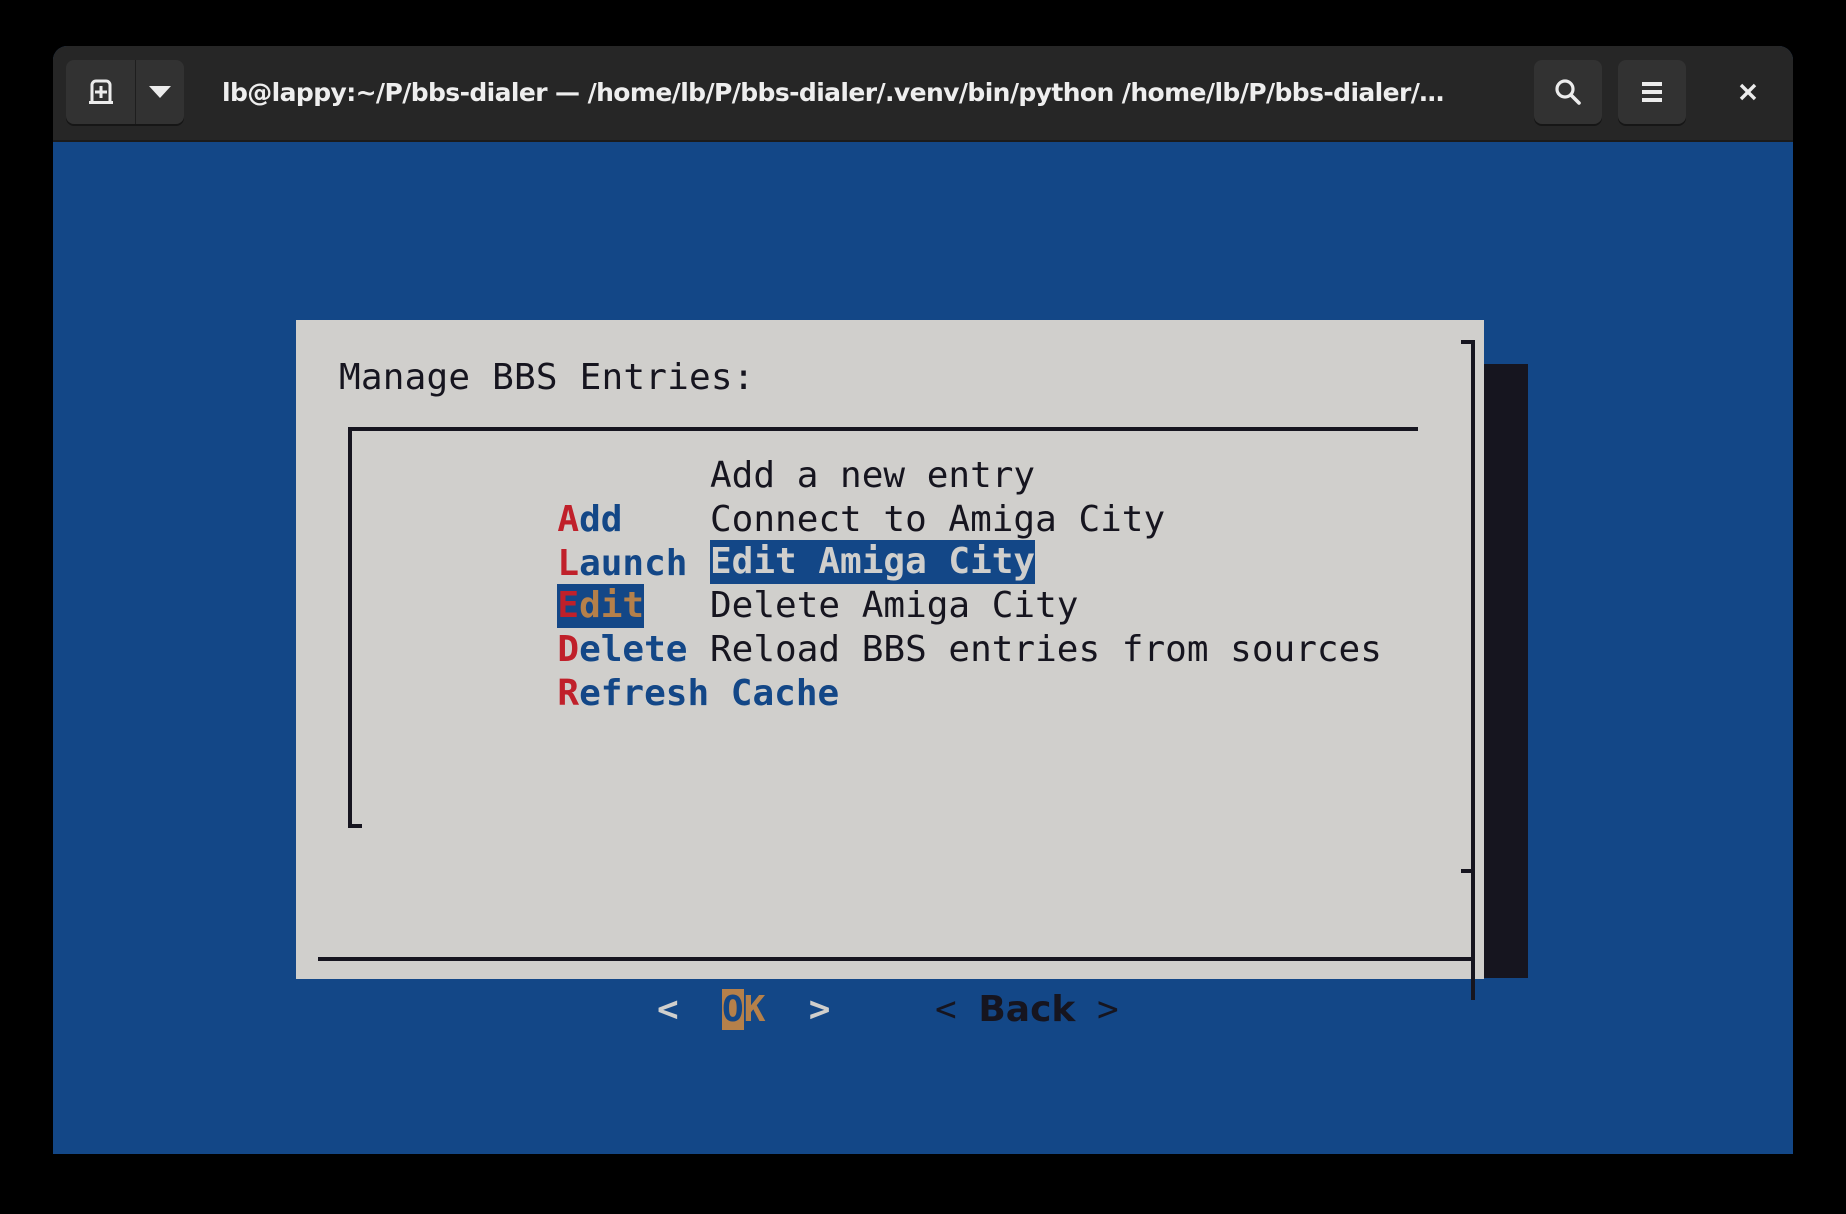  I want to click on search-icon, so click(1568, 92).